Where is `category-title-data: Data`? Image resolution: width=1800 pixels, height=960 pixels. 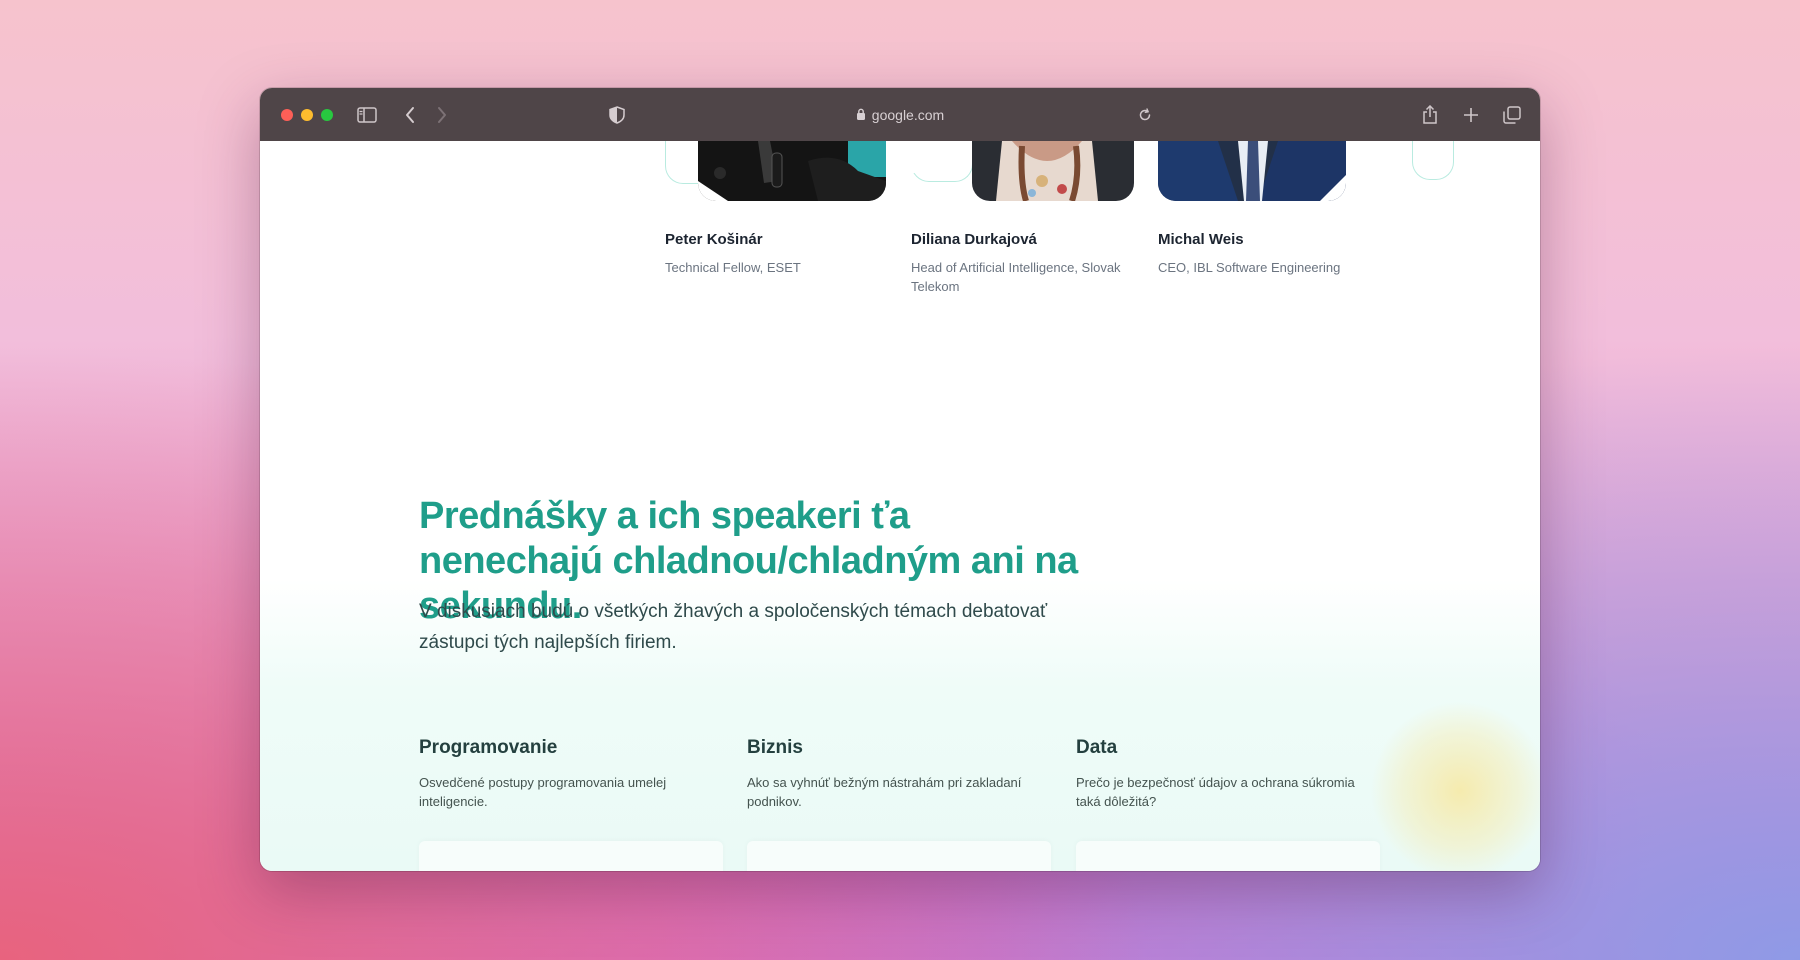
category-title-data: Data is located at coordinates (1097, 747).